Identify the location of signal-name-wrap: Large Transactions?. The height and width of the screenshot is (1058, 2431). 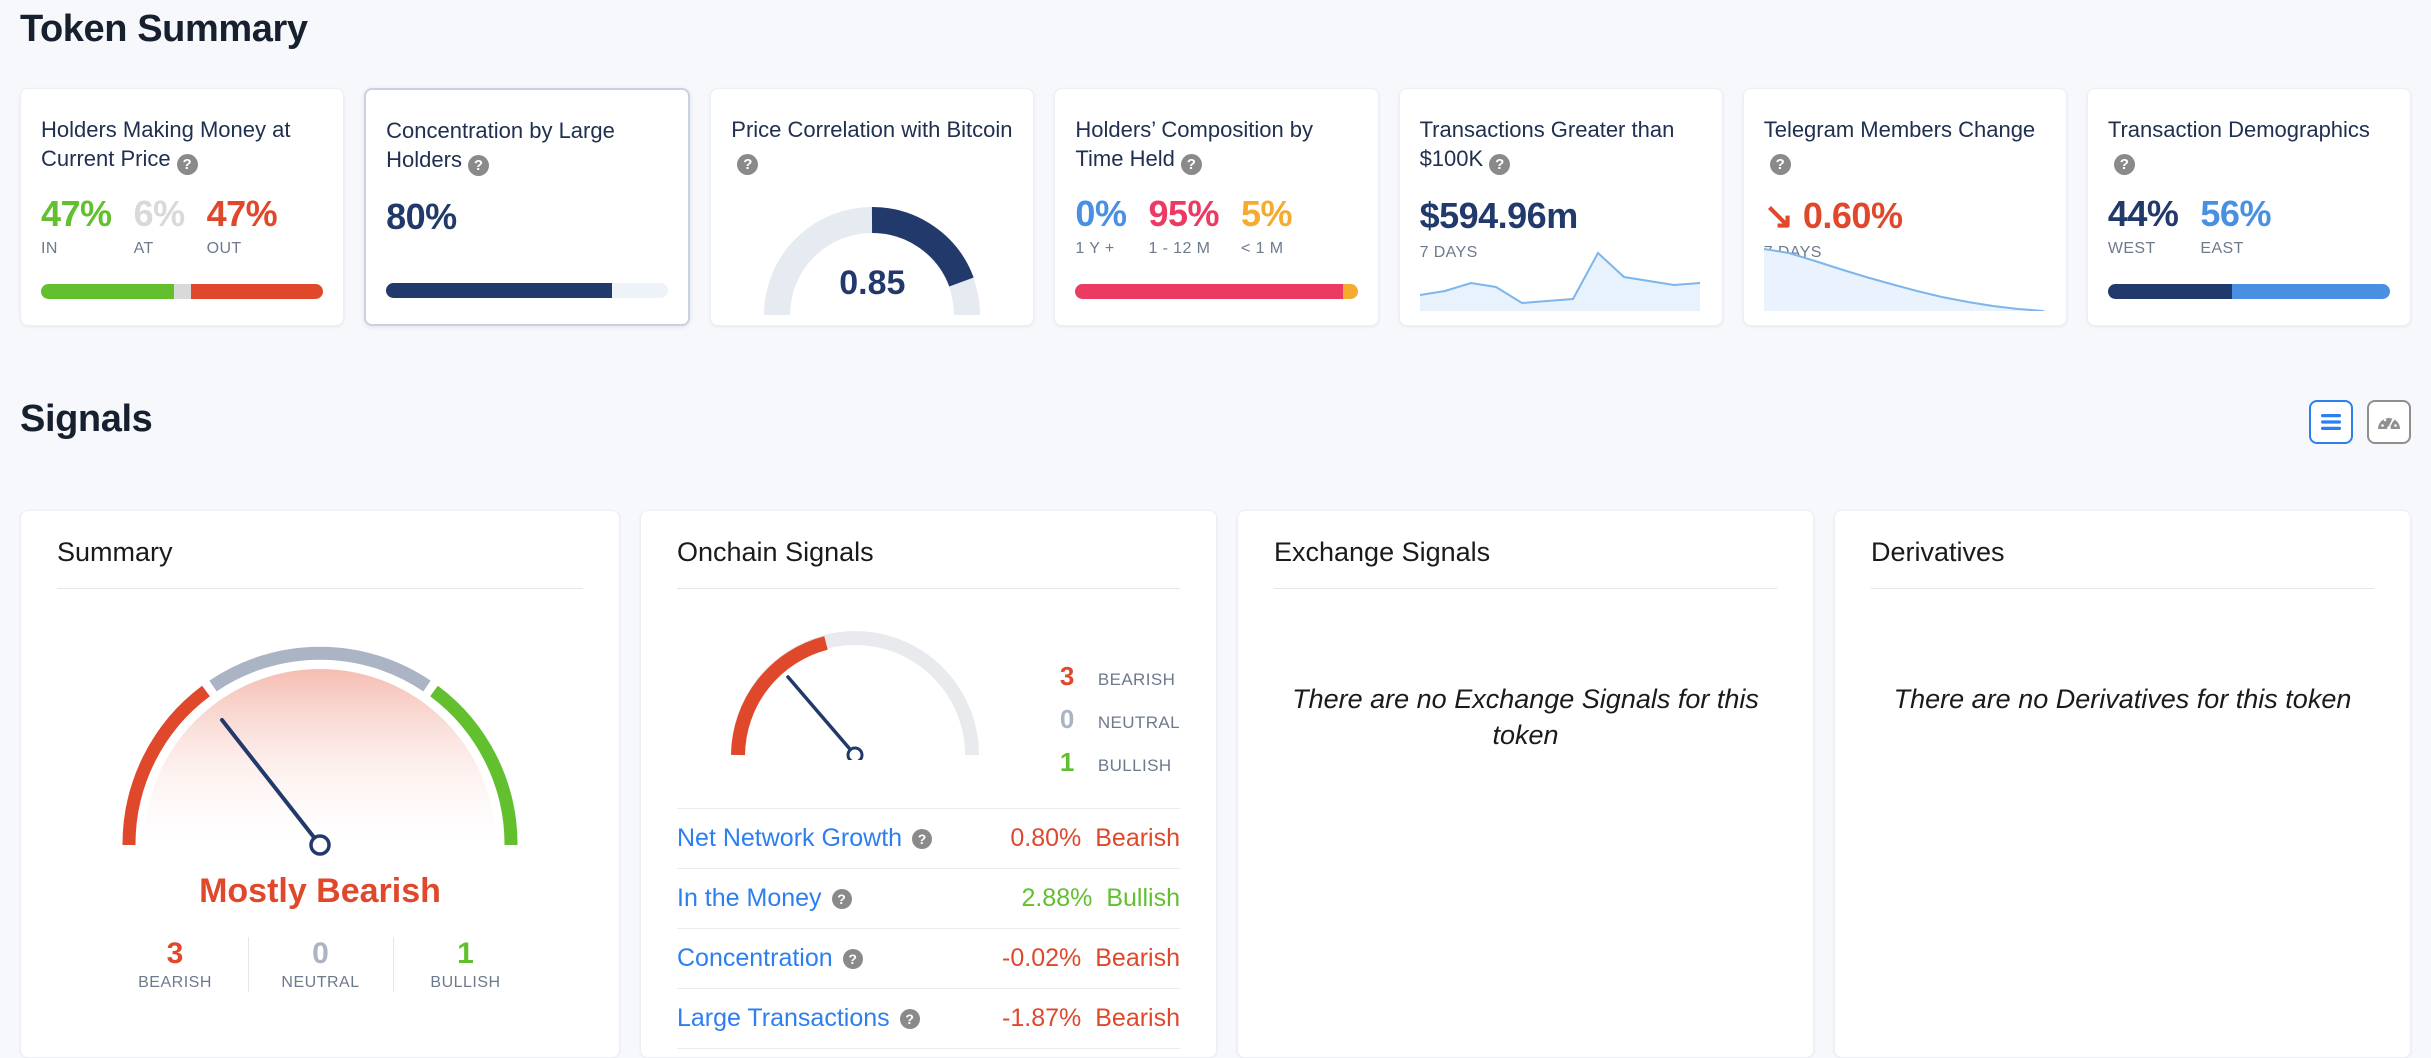
(798, 1018).